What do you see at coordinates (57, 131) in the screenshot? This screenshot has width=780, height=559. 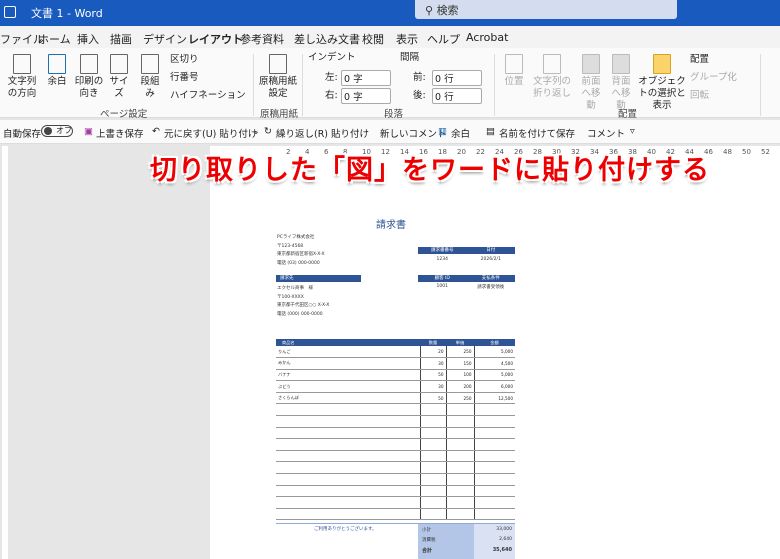 I see `autosave-toggle: オフ` at bounding box center [57, 131].